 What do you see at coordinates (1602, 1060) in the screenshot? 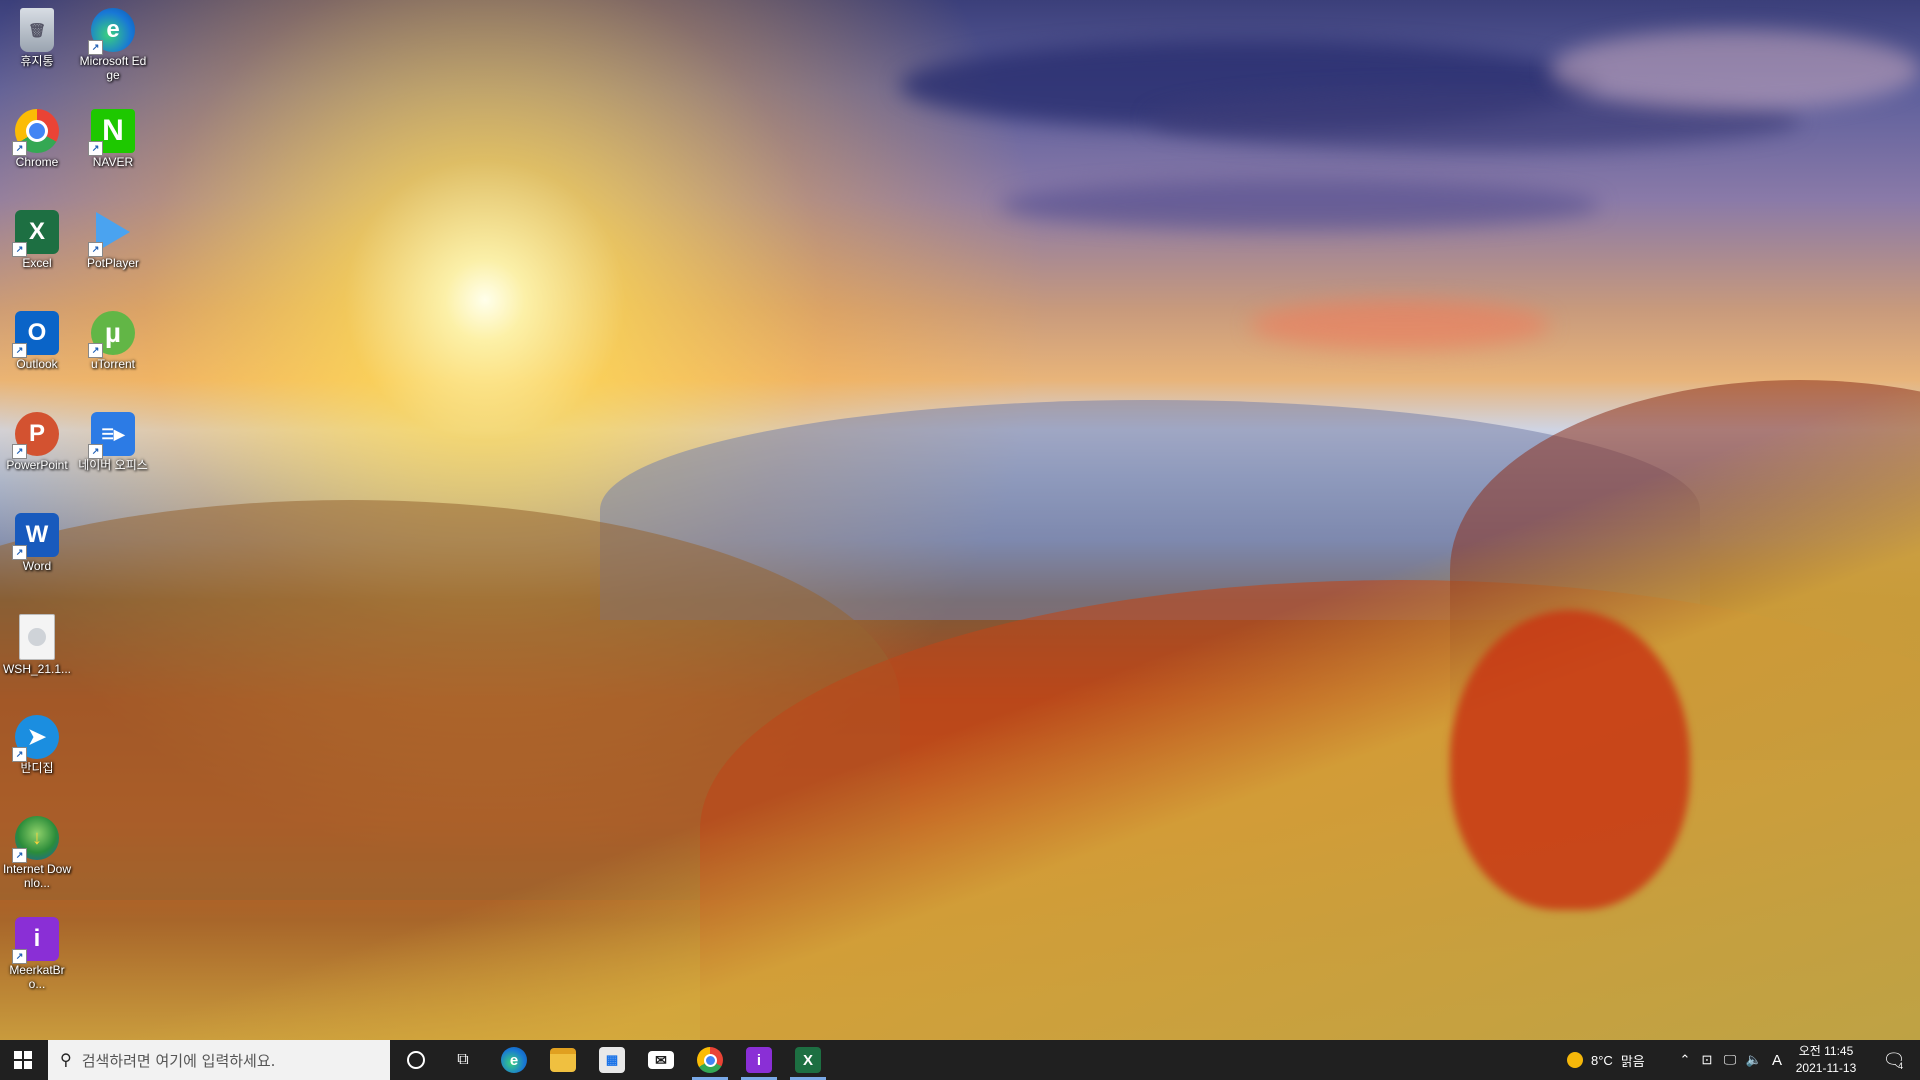
I see `weather-temperature: 8°C` at bounding box center [1602, 1060].